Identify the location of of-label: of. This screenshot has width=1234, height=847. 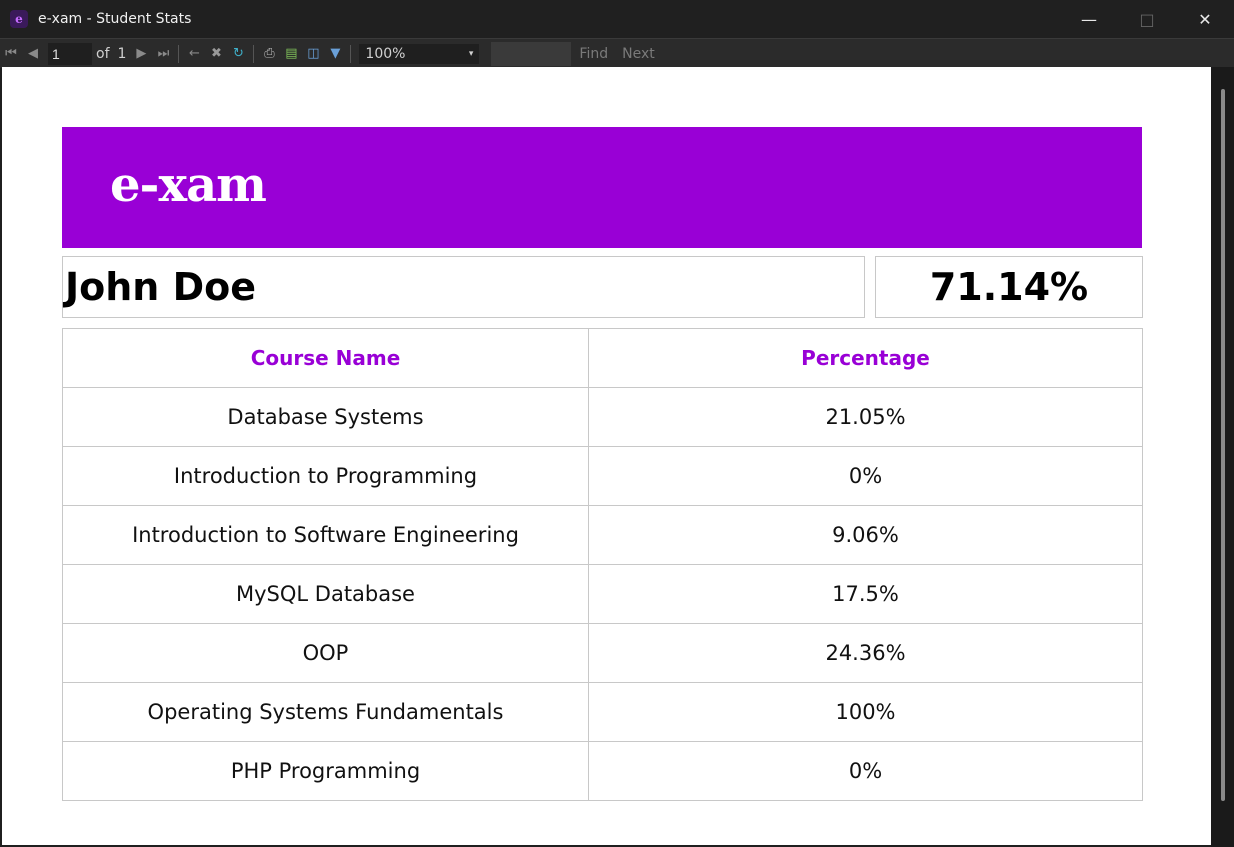
(103, 53).